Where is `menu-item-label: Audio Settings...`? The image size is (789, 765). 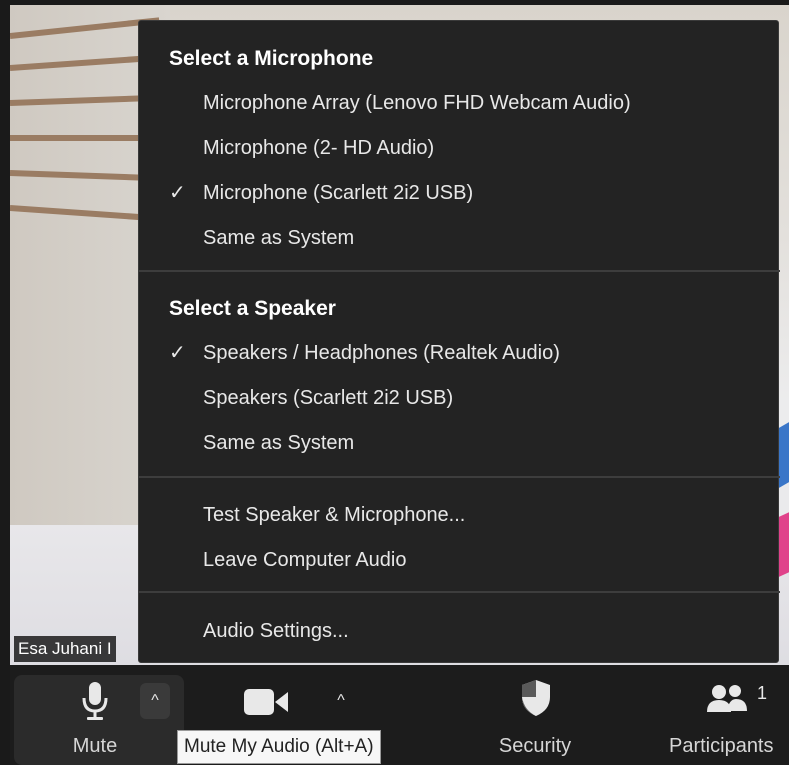
menu-item-label: Audio Settings... is located at coordinates (276, 631).